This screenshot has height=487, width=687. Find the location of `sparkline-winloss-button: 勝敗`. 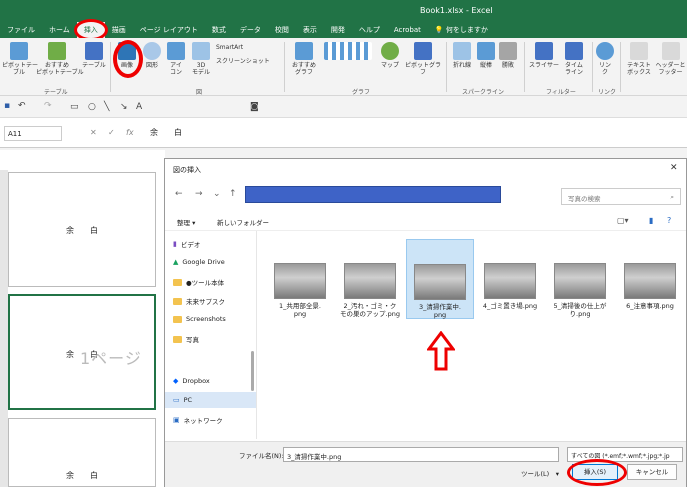

sparkline-winloss-button: 勝敗 is located at coordinates (508, 55).